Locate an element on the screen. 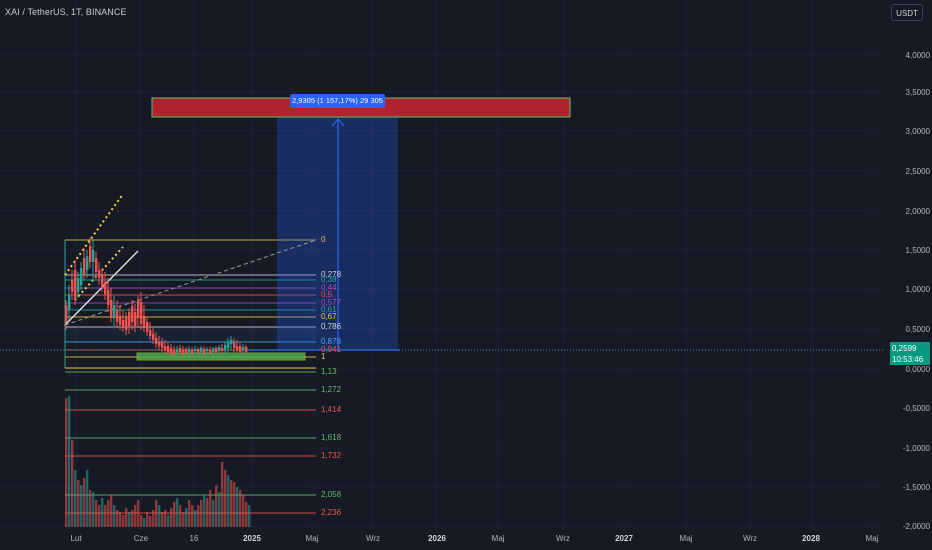 This screenshot has height=550, width=932. time-tick-label: Lut is located at coordinates (76, 538).